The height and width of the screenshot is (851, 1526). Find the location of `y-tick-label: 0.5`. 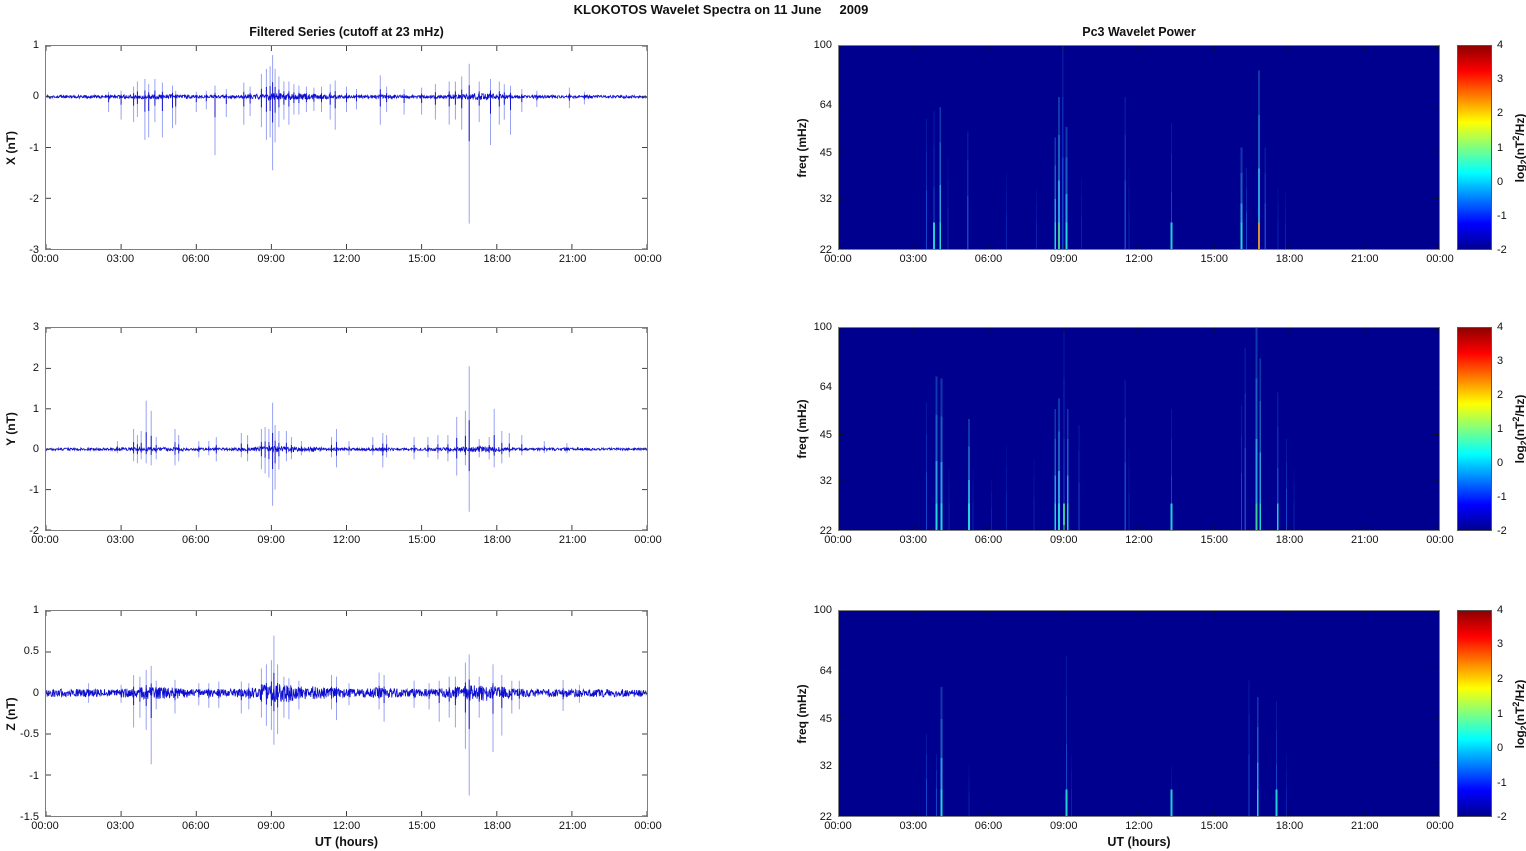

y-tick-label: 0.5 is located at coordinates (31, 651).